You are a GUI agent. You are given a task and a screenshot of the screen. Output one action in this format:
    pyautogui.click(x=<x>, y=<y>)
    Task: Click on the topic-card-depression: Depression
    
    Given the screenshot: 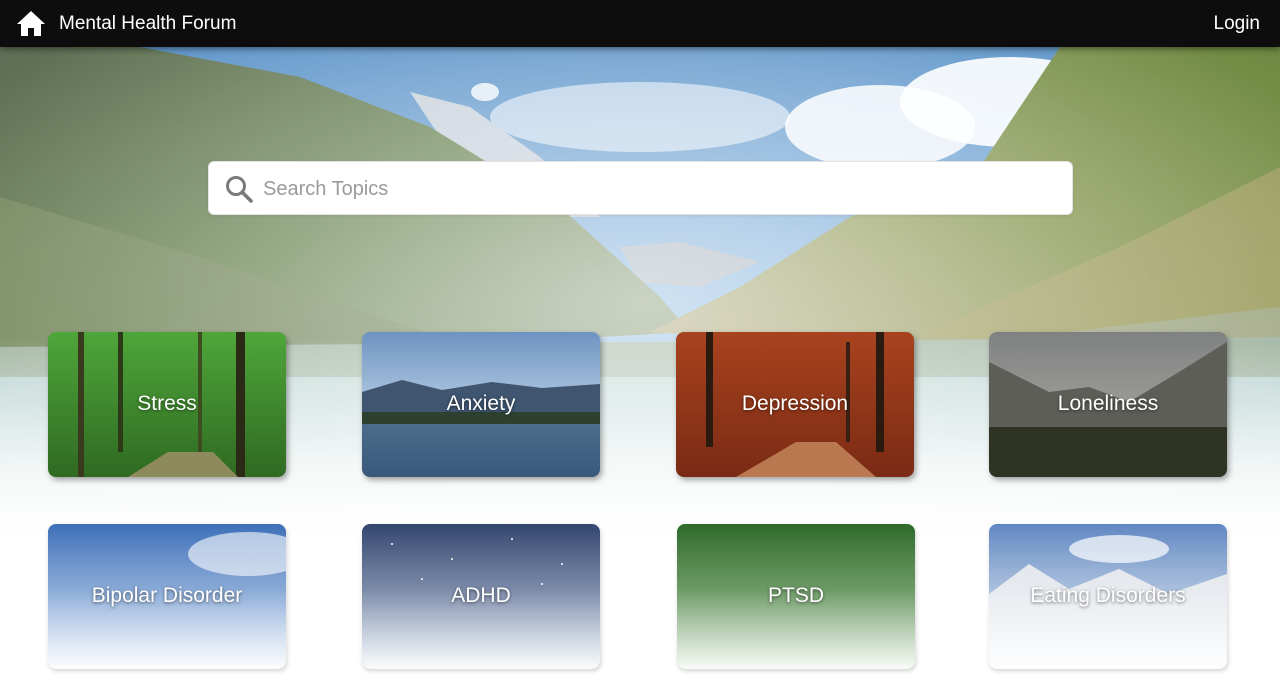 What is the action you would take?
    pyautogui.click(x=795, y=404)
    